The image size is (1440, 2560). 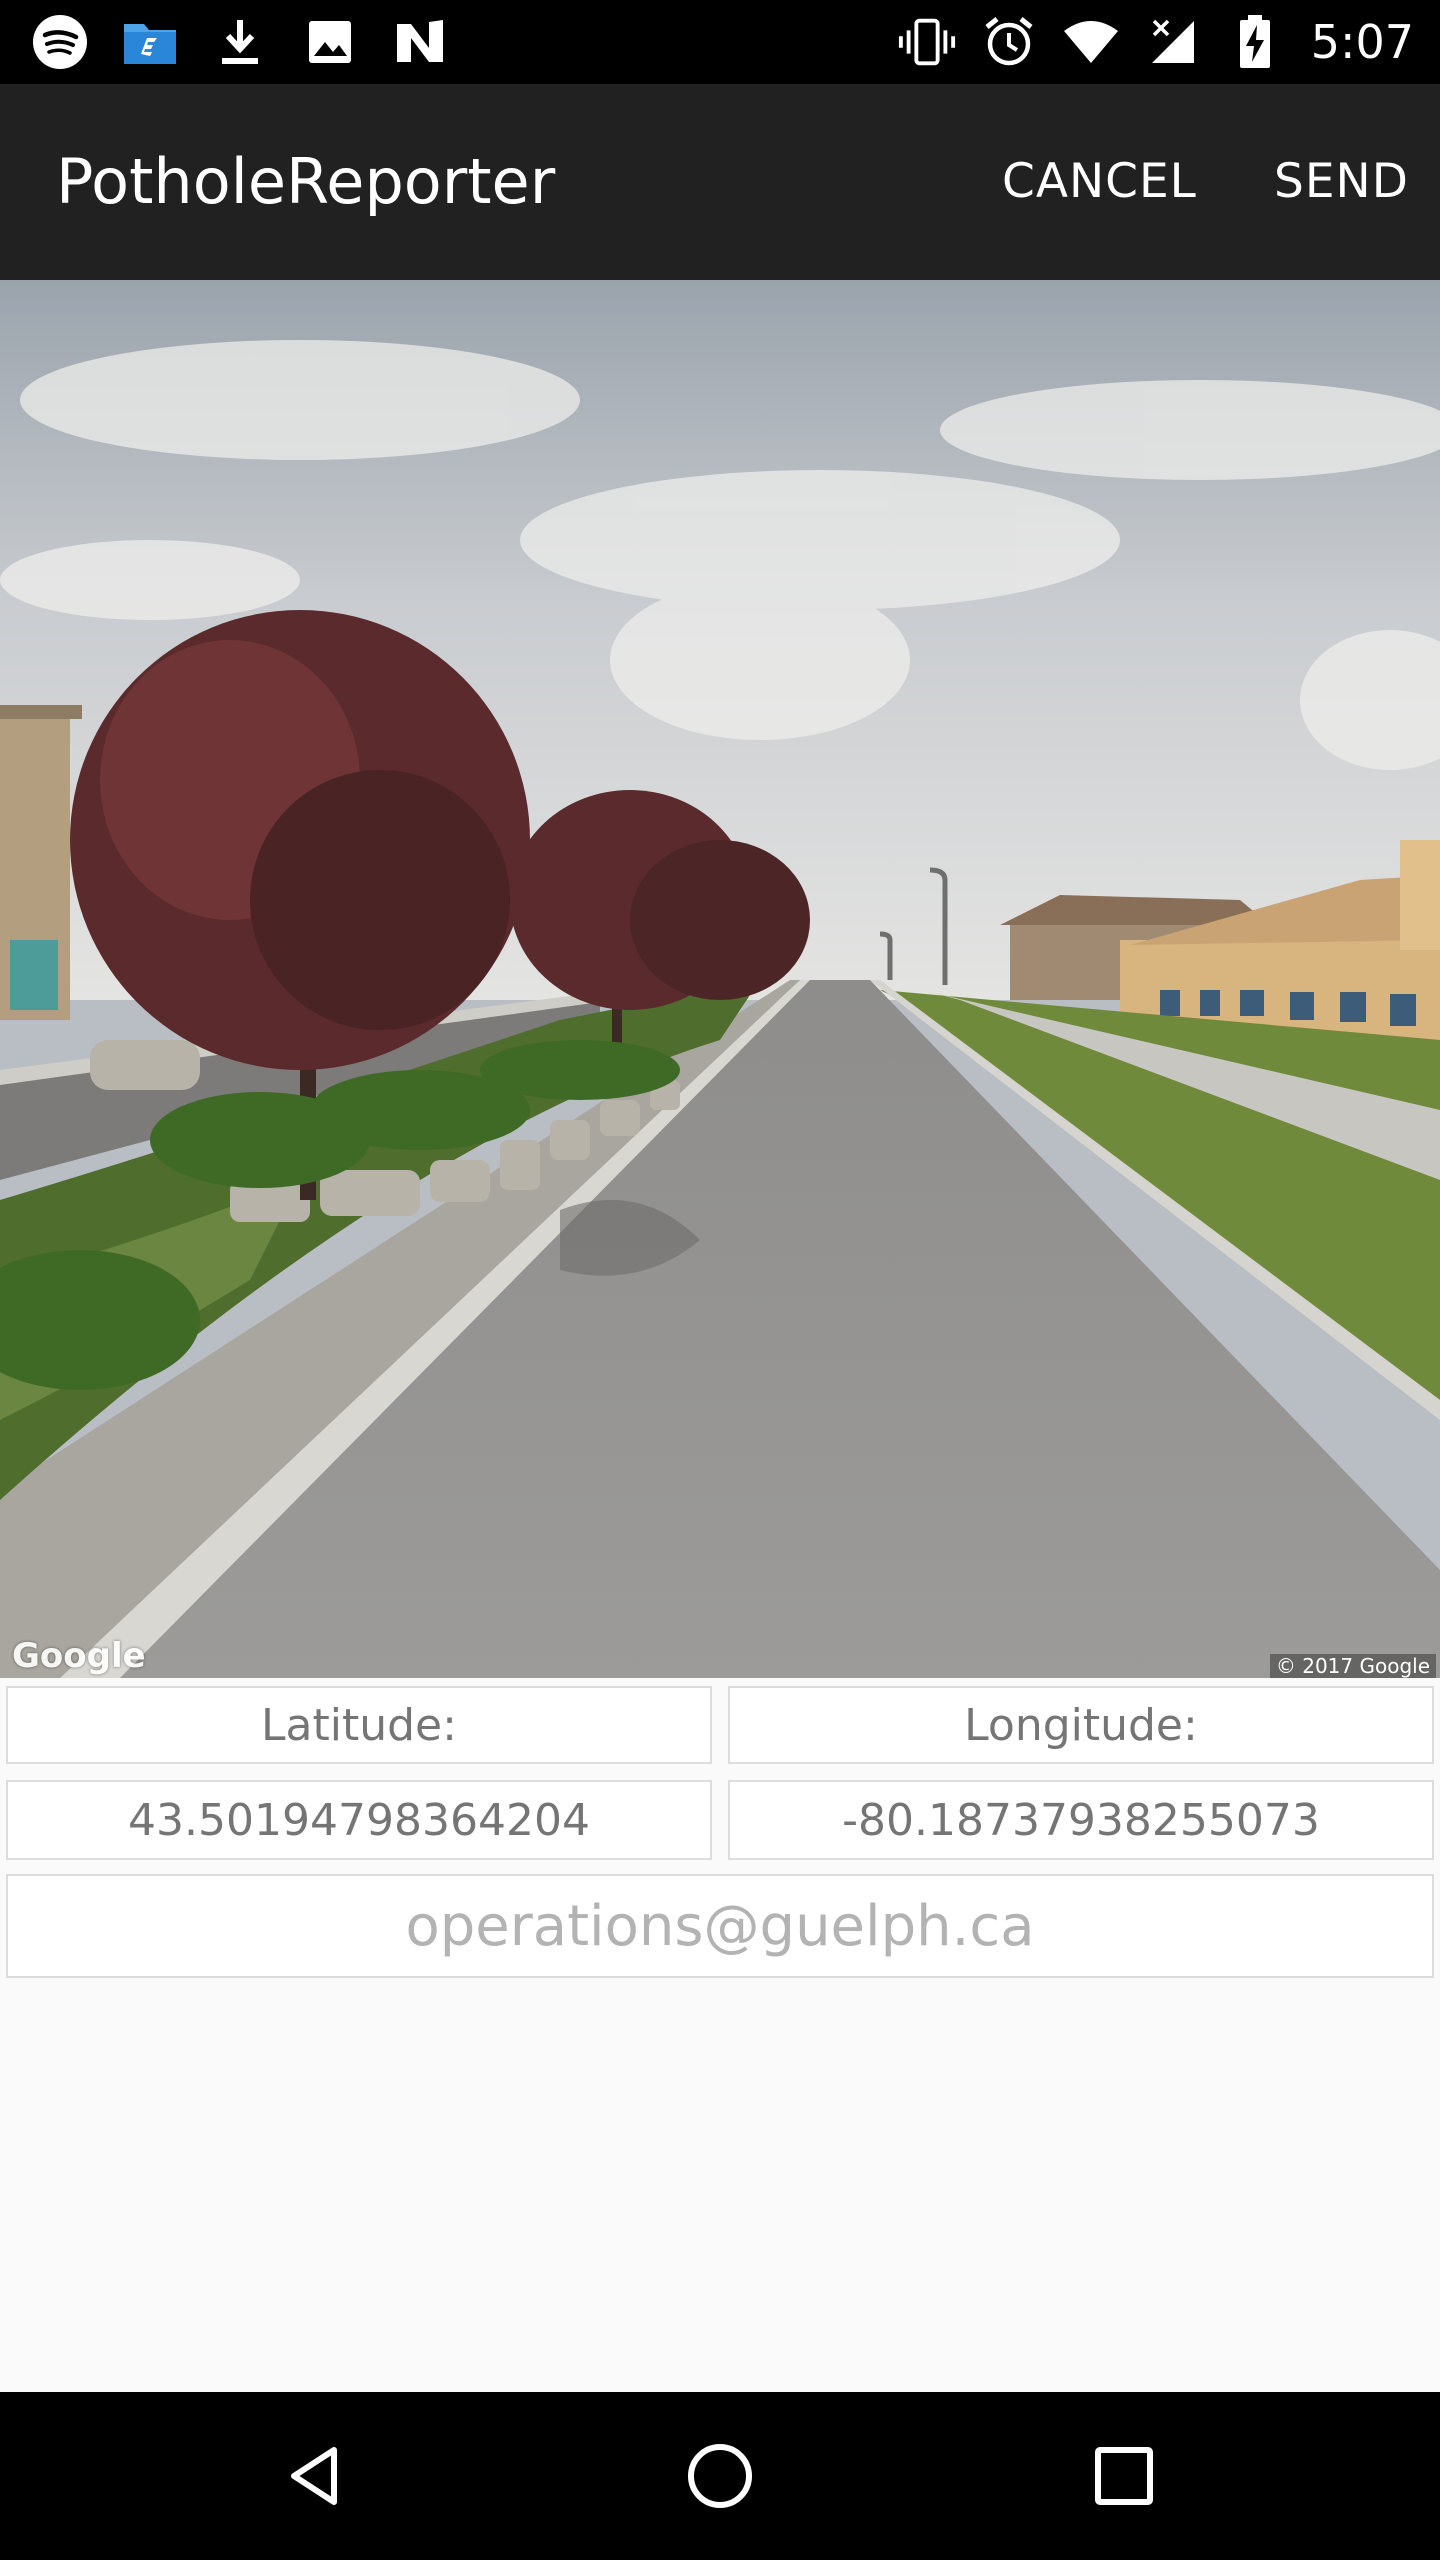 I want to click on alarm-icon, so click(x=1009, y=42).